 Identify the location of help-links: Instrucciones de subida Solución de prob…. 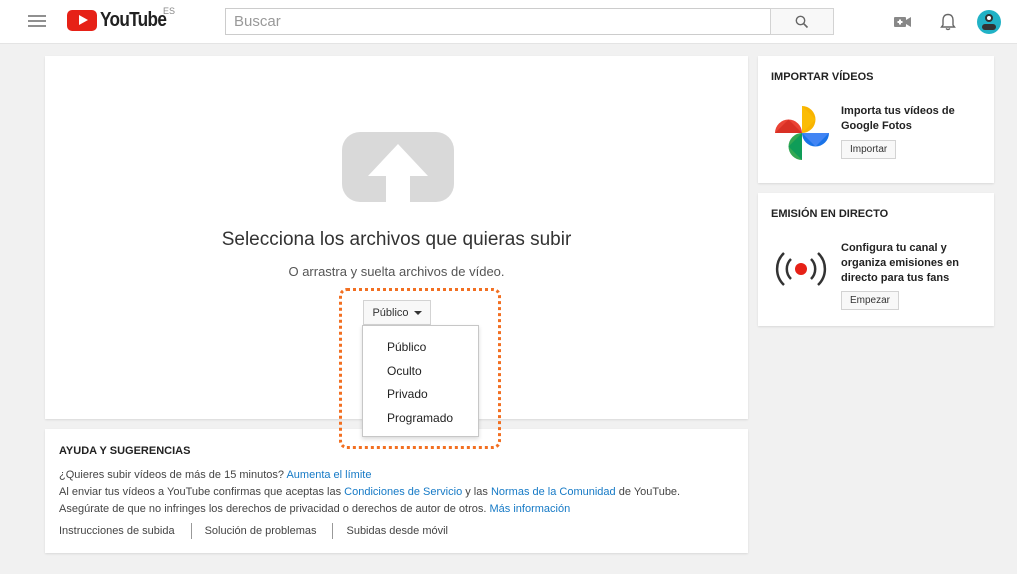
(253, 531).